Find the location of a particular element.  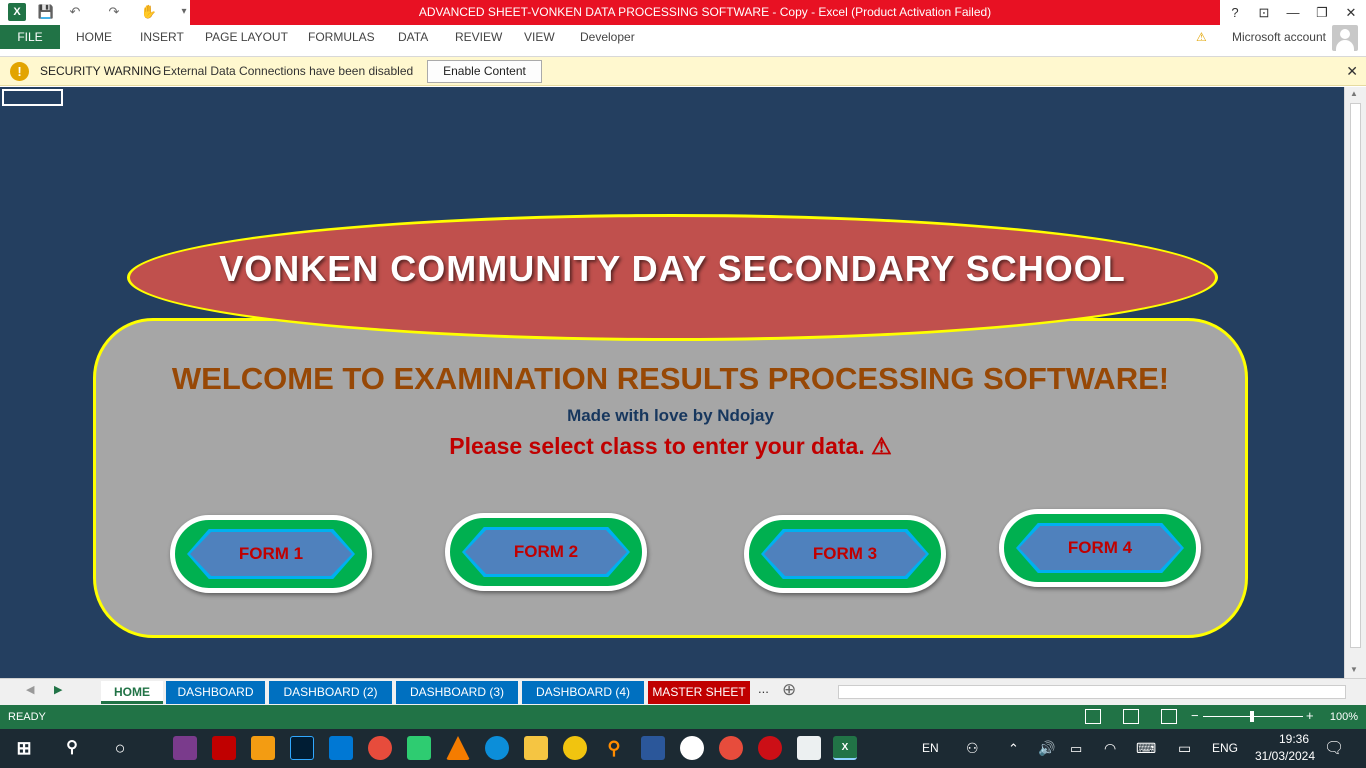

tab-home: HOME is located at coordinates (94, 37).